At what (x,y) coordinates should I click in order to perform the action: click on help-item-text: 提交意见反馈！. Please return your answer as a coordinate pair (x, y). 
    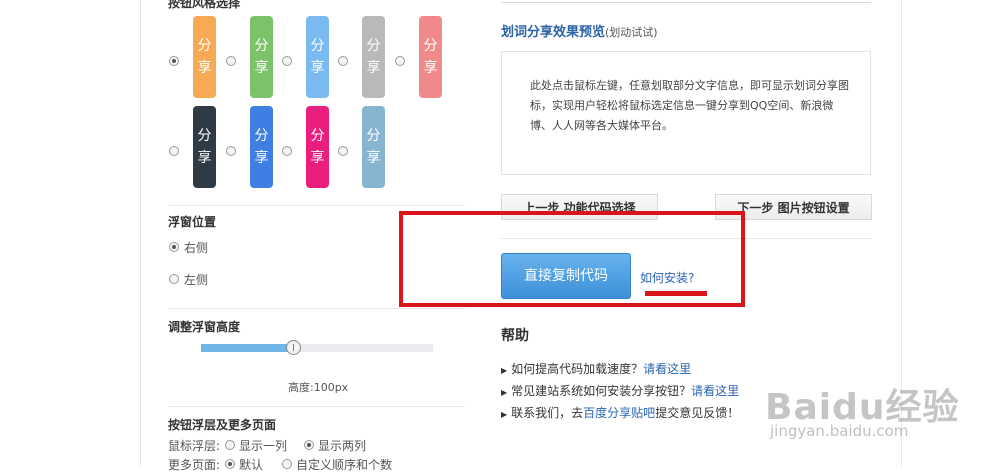
    Looking at the image, I should click on (697, 413).